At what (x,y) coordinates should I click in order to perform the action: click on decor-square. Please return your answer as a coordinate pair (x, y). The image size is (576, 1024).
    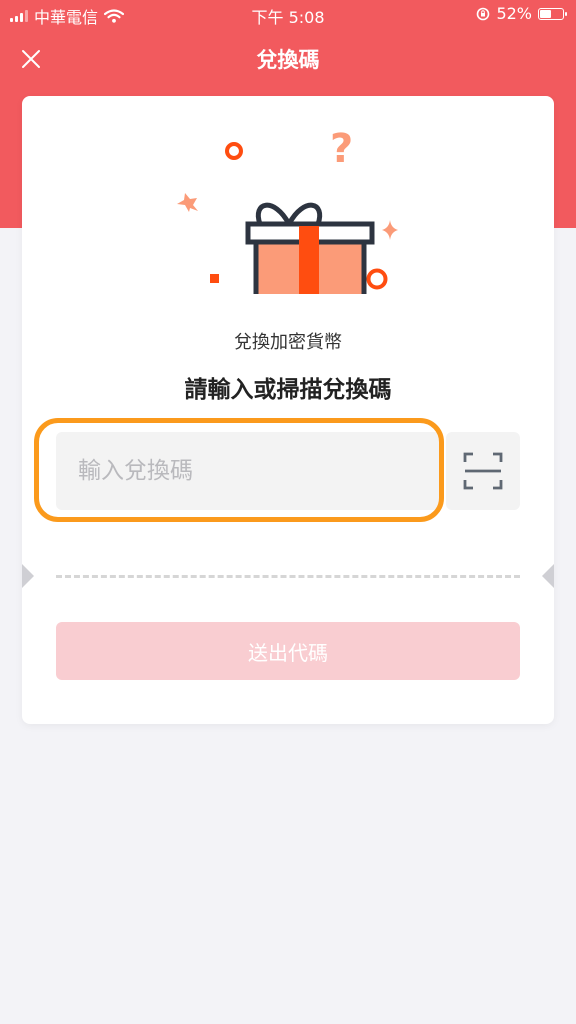
    Looking at the image, I should click on (214, 278).